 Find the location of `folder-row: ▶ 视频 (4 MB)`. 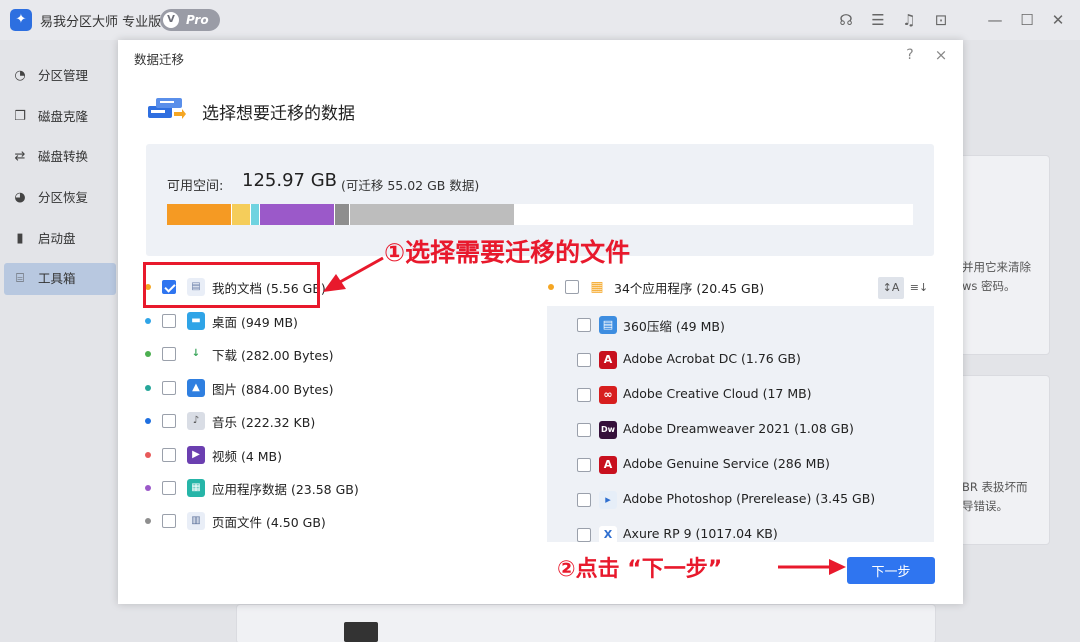

folder-row: ▶ 视频 (4 MB) is located at coordinates (295, 455).